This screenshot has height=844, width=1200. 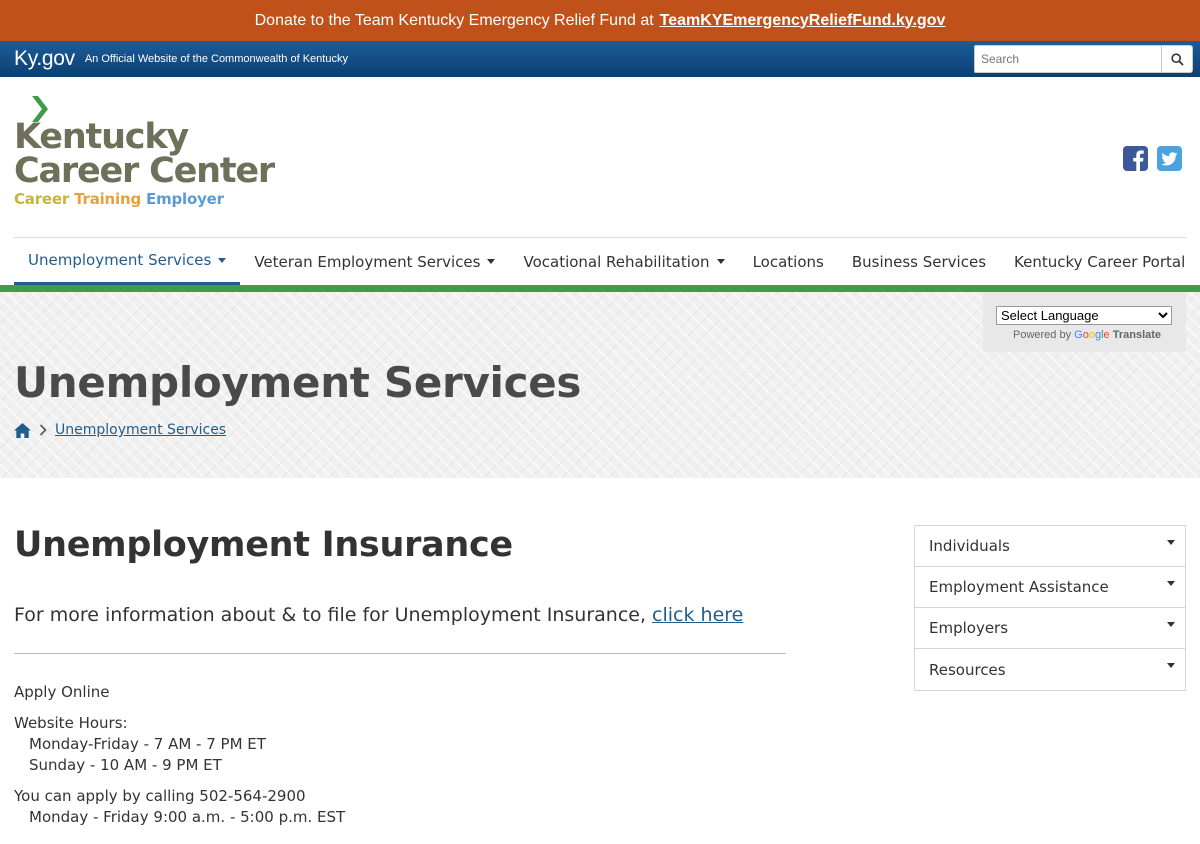 What do you see at coordinates (101, 137) in the screenshot?
I see `brand-line1: Kentucky` at bounding box center [101, 137].